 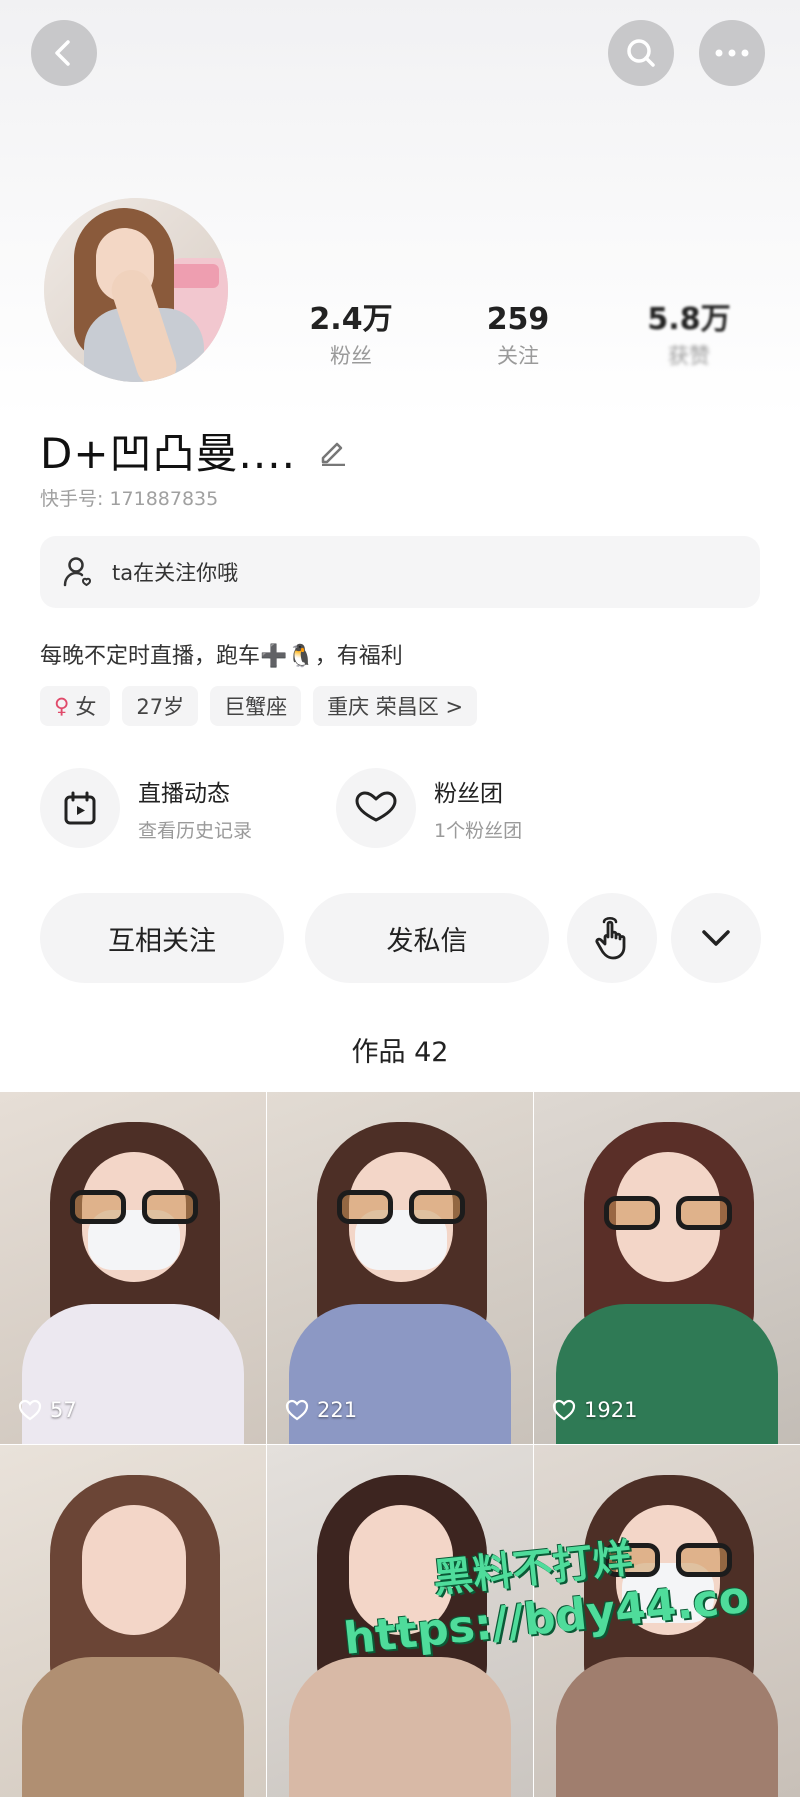 I want to click on following-count: 259, so click(x=518, y=319).